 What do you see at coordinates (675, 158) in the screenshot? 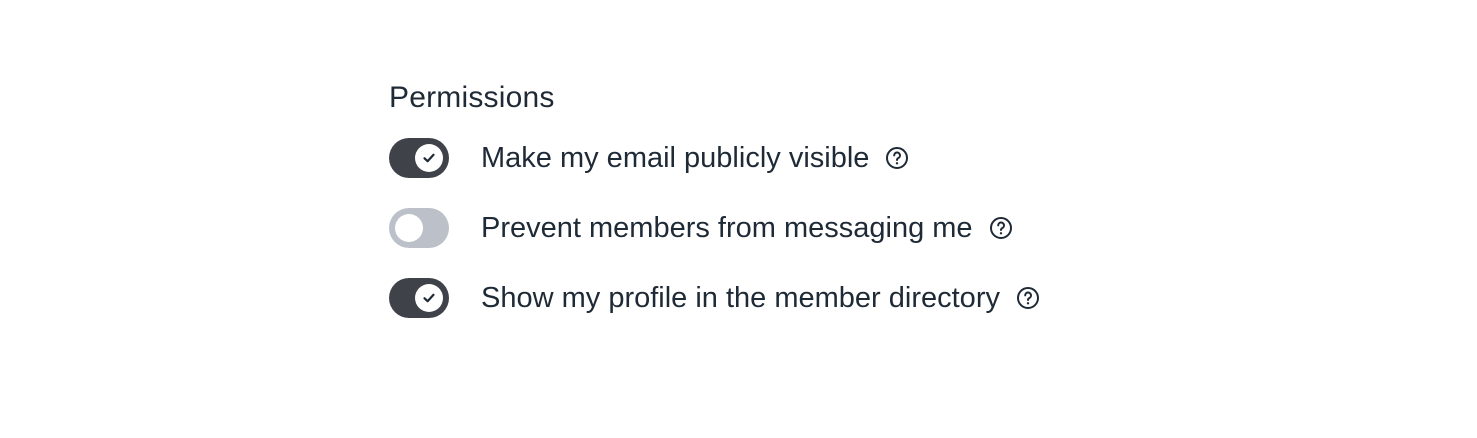
I see `email-visible-label: Make my email publicly visible` at bounding box center [675, 158].